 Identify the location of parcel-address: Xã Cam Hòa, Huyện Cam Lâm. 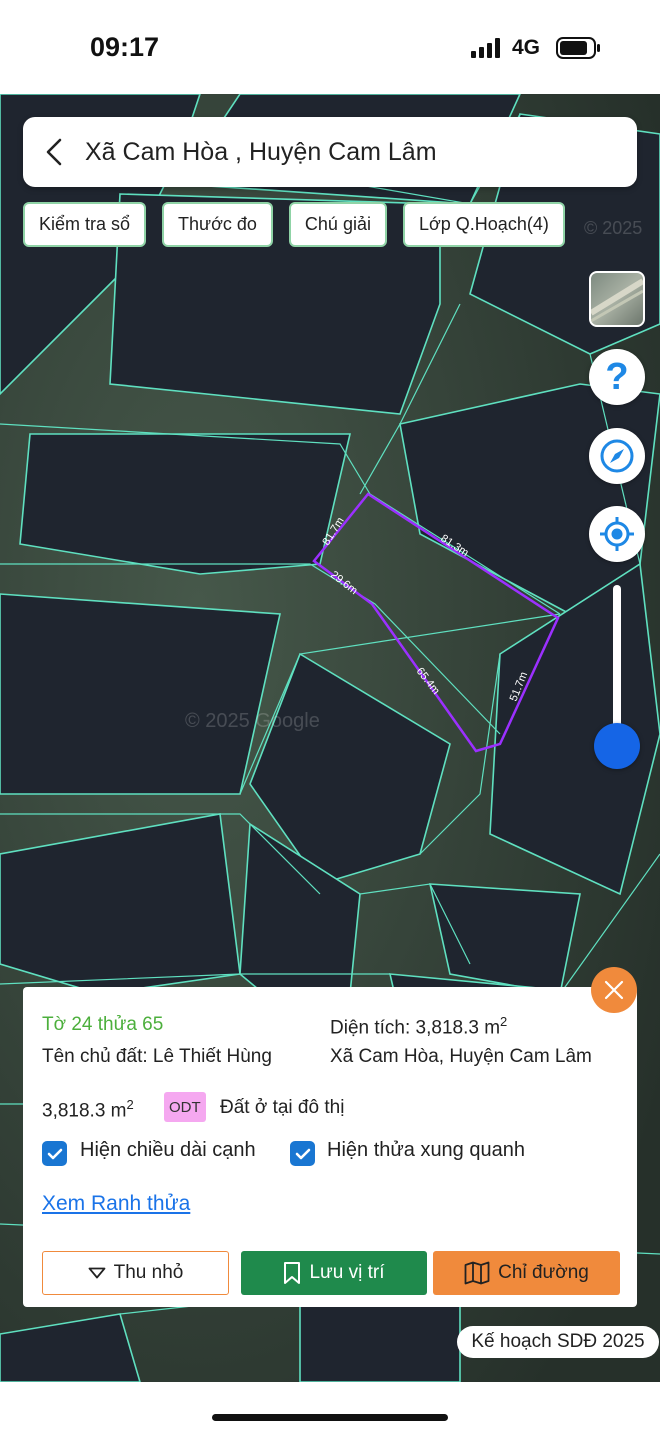
(461, 1056).